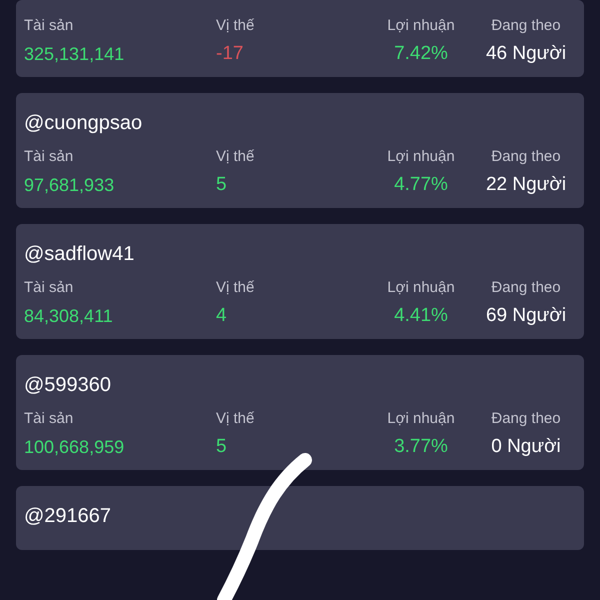 The width and height of the screenshot is (600, 600). I want to click on assets-value: 325,131,141, so click(74, 54).